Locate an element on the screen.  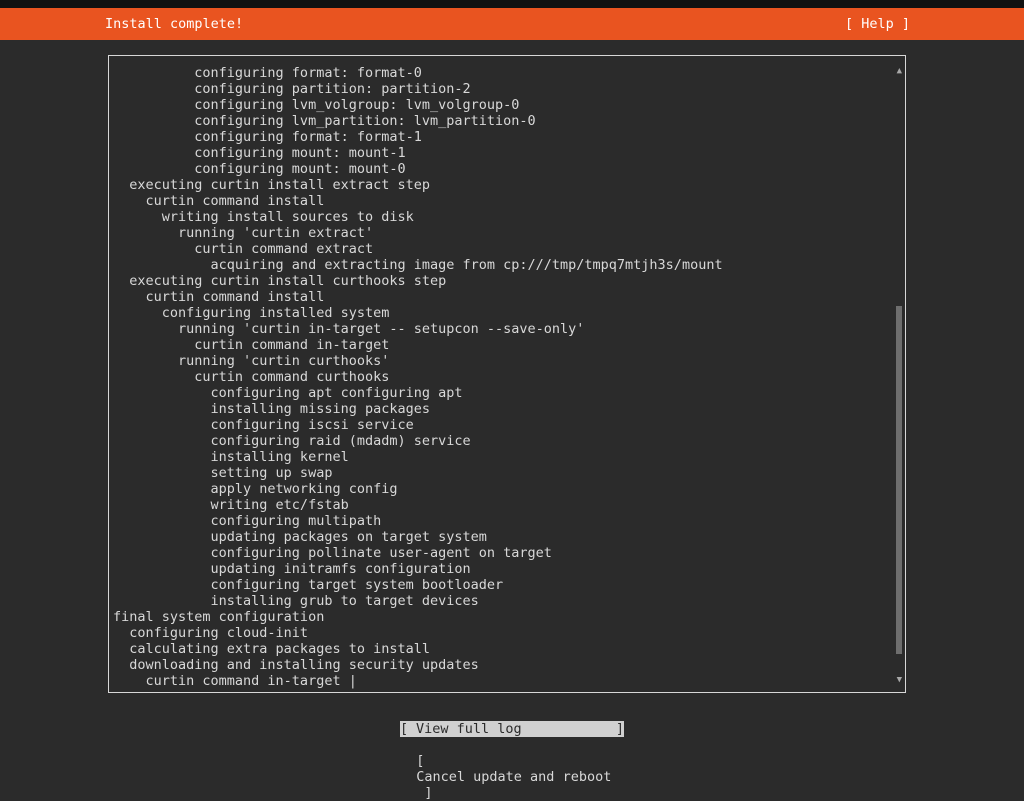
log-line: configuring apt configuring apt is located at coordinates (288, 393).